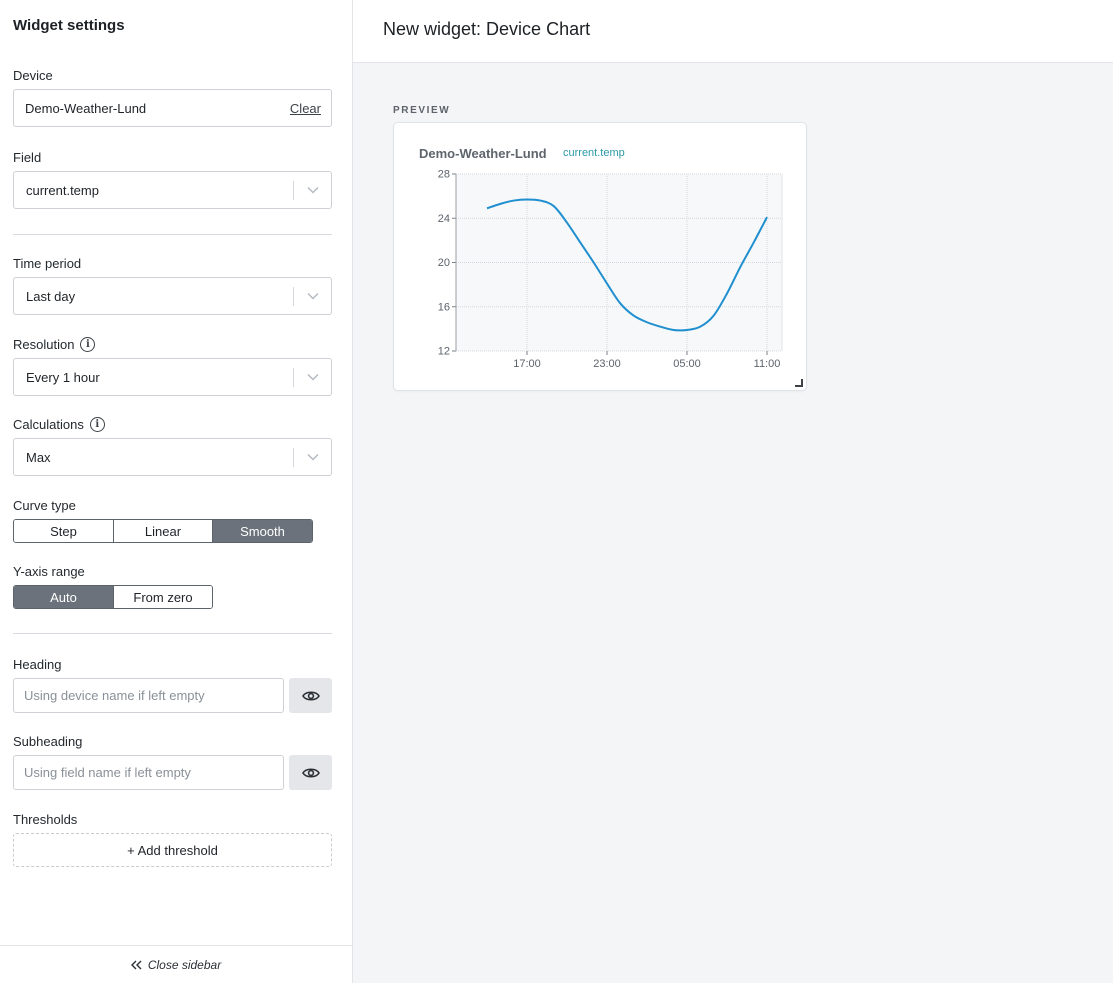 The width and height of the screenshot is (1113, 983). I want to click on resize-handle, so click(799, 383).